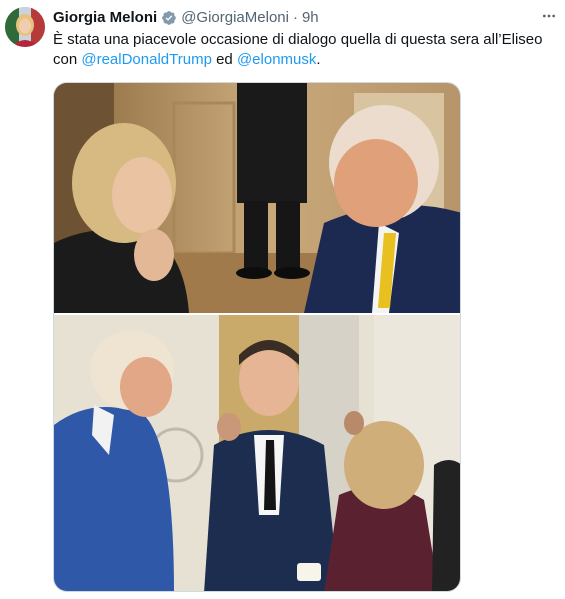  I want to click on display-name: Giorgia Meloni, so click(105, 18).